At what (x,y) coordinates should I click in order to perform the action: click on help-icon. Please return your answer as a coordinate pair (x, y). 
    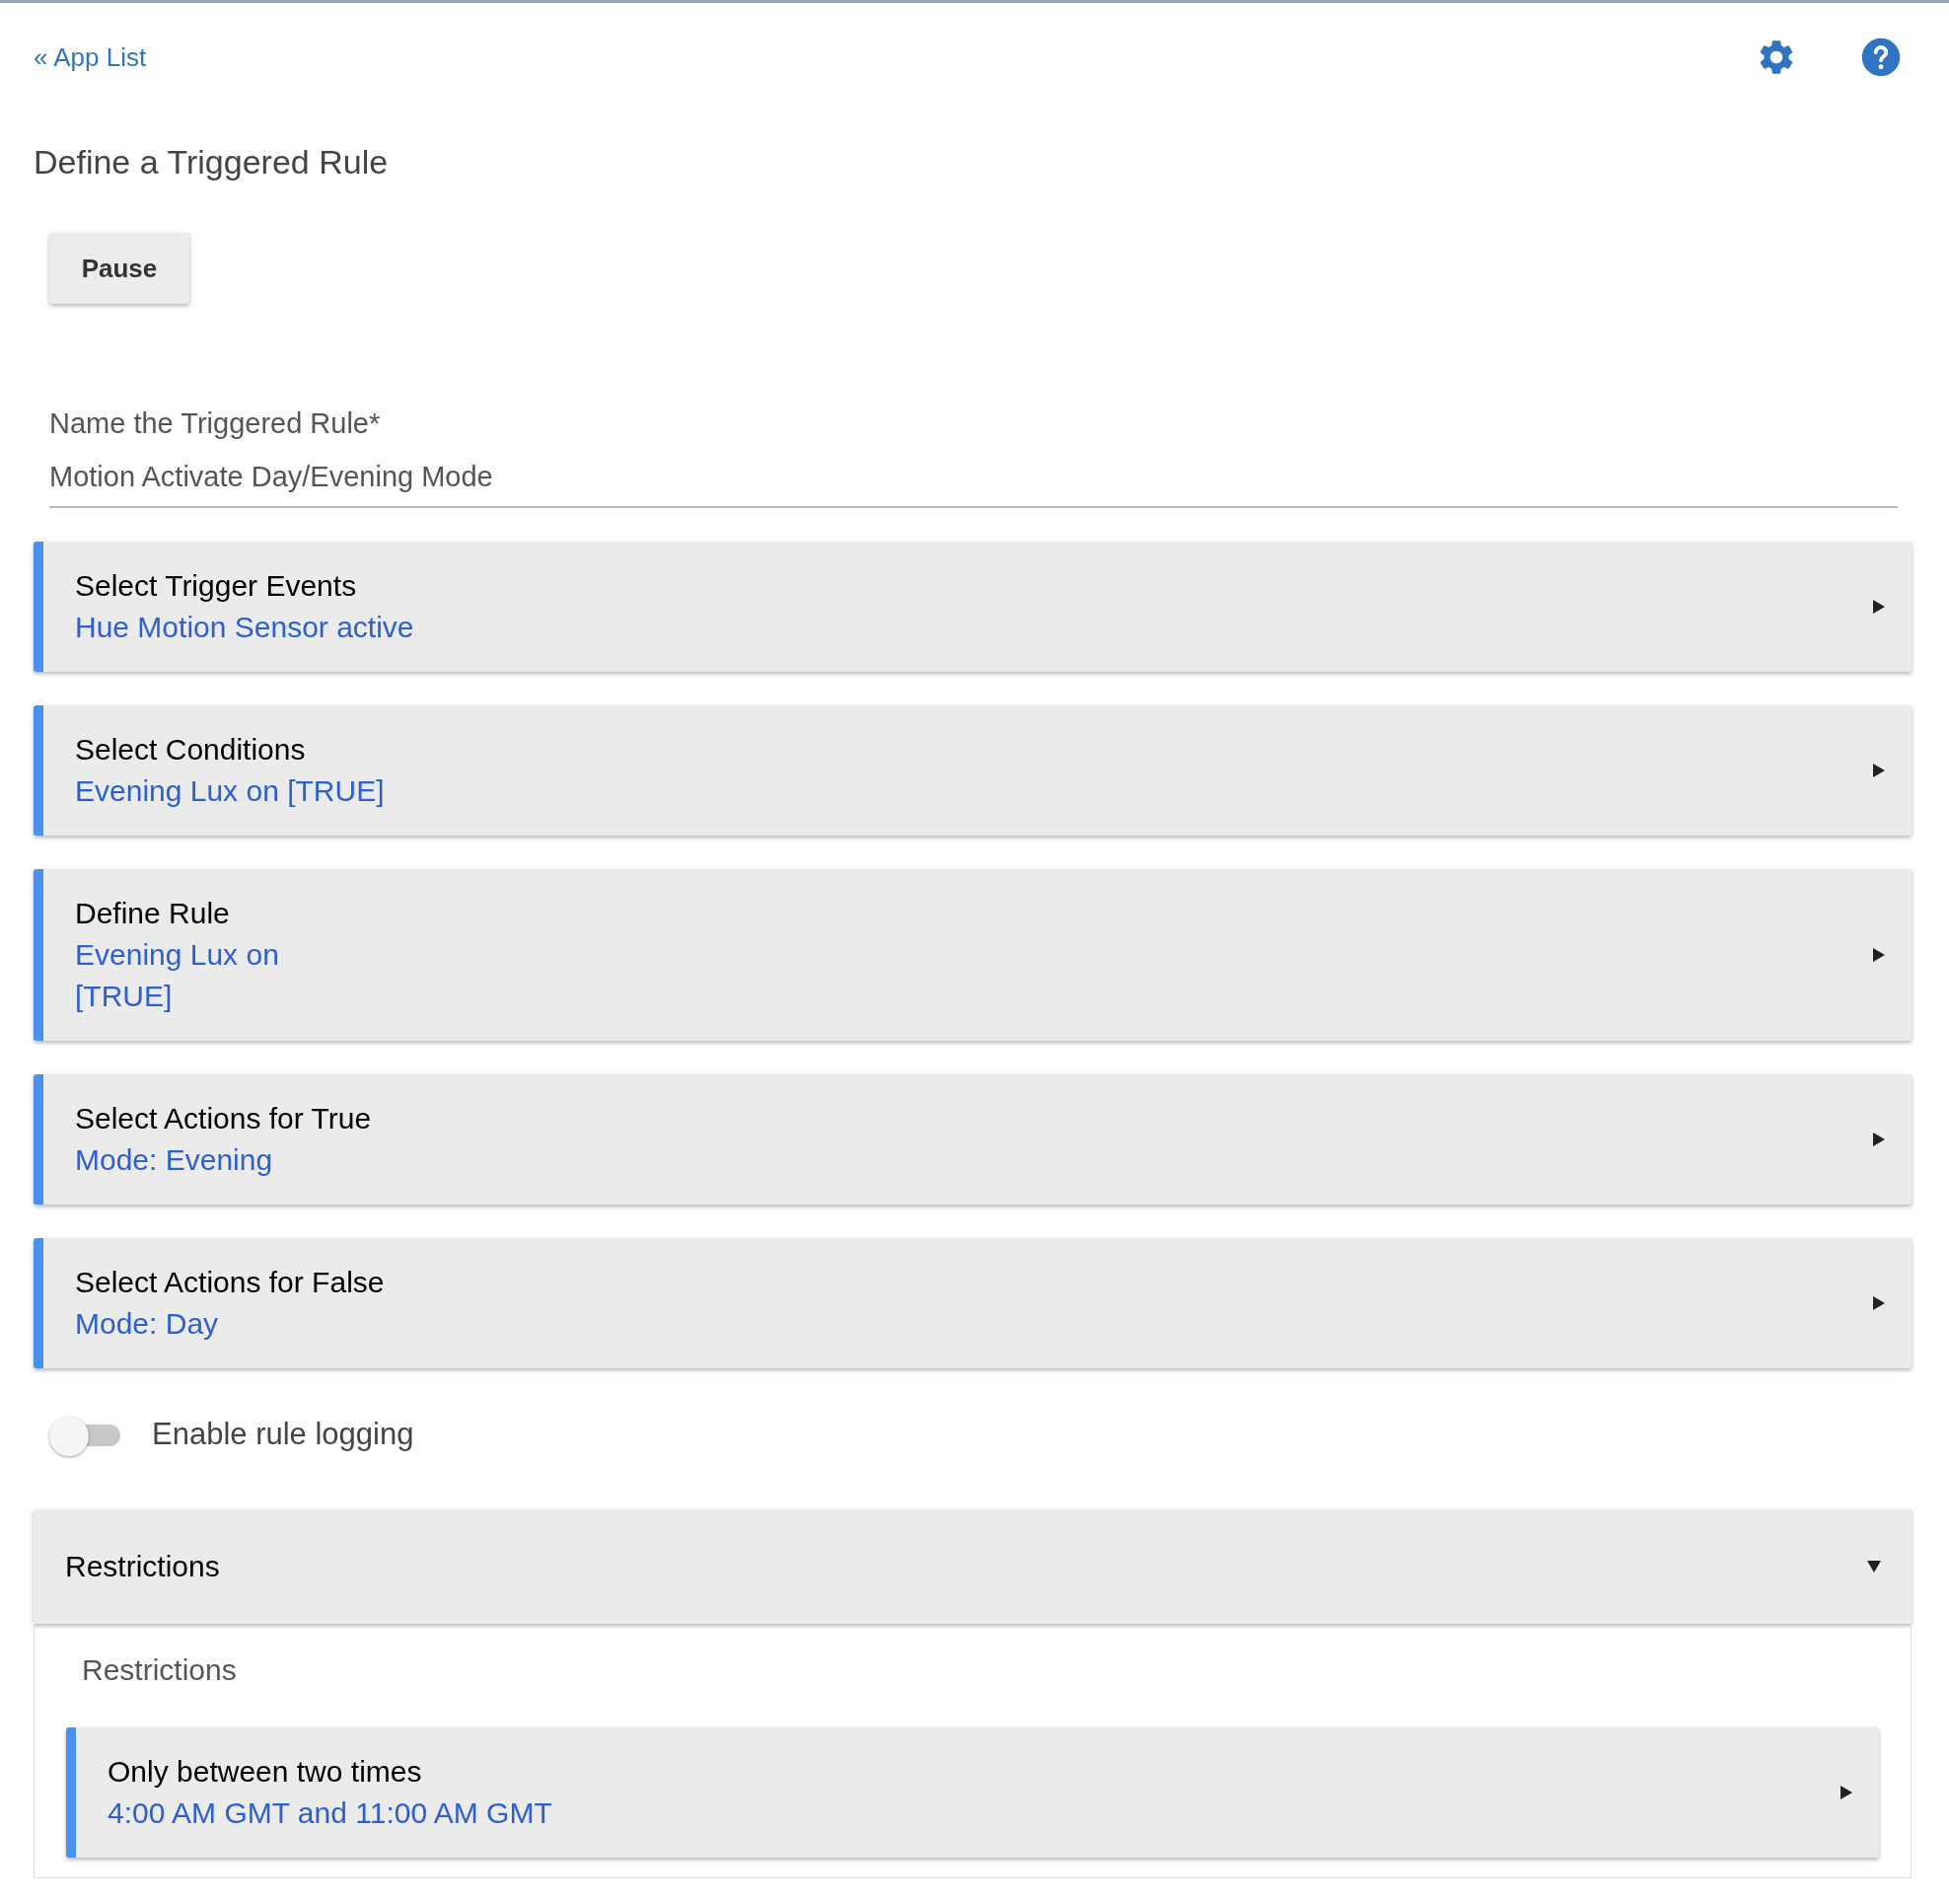
    Looking at the image, I should click on (1881, 57).